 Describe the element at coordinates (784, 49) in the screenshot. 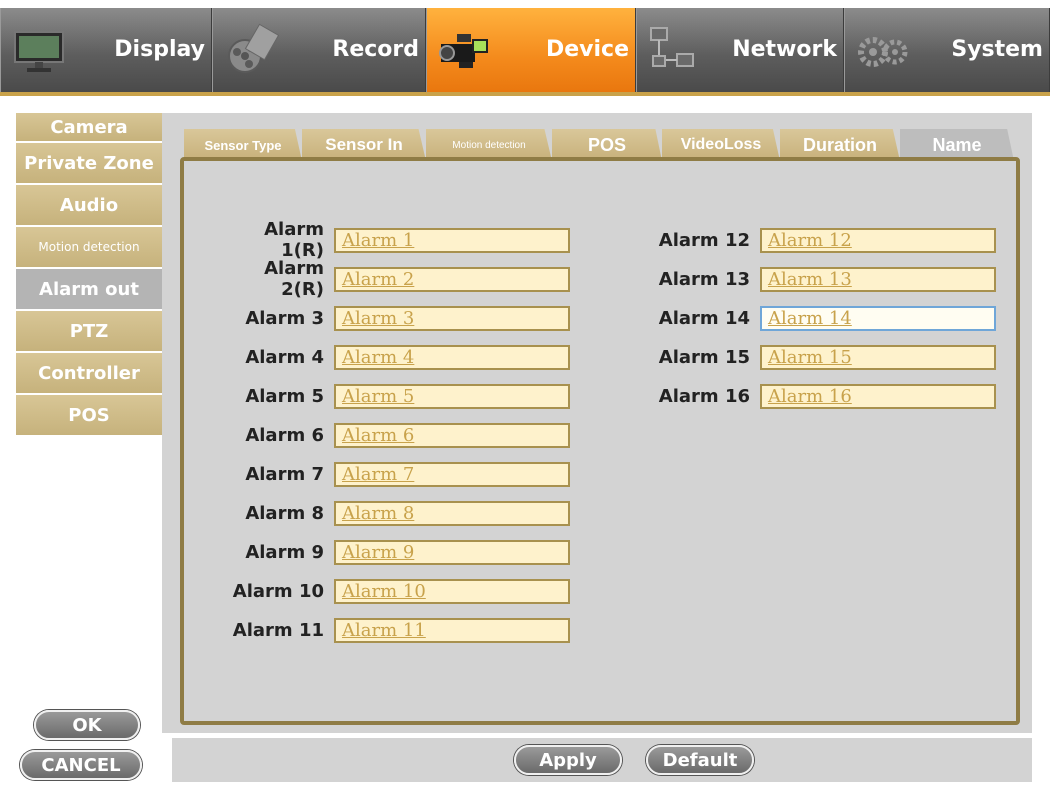

I see `nav-network-label: Network` at that location.